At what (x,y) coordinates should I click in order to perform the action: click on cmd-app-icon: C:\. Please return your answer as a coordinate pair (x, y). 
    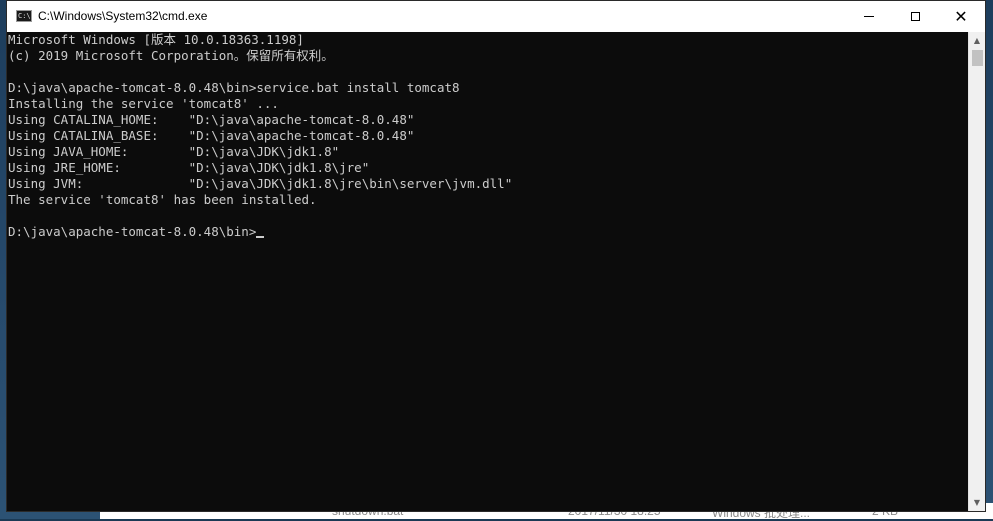
    Looking at the image, I should click on (24, 16).